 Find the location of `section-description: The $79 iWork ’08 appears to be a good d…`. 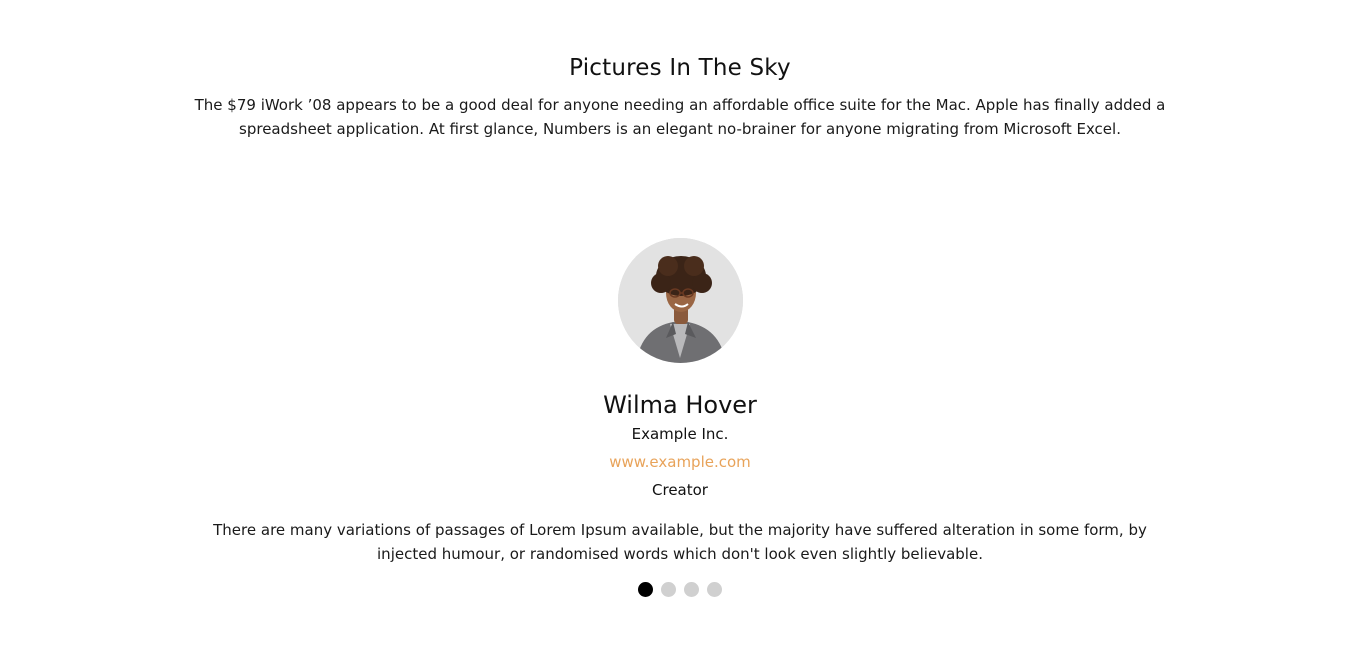

section-description: The $79 iWork ’08 appears to be a good d… is located at coordinates (680, 117).